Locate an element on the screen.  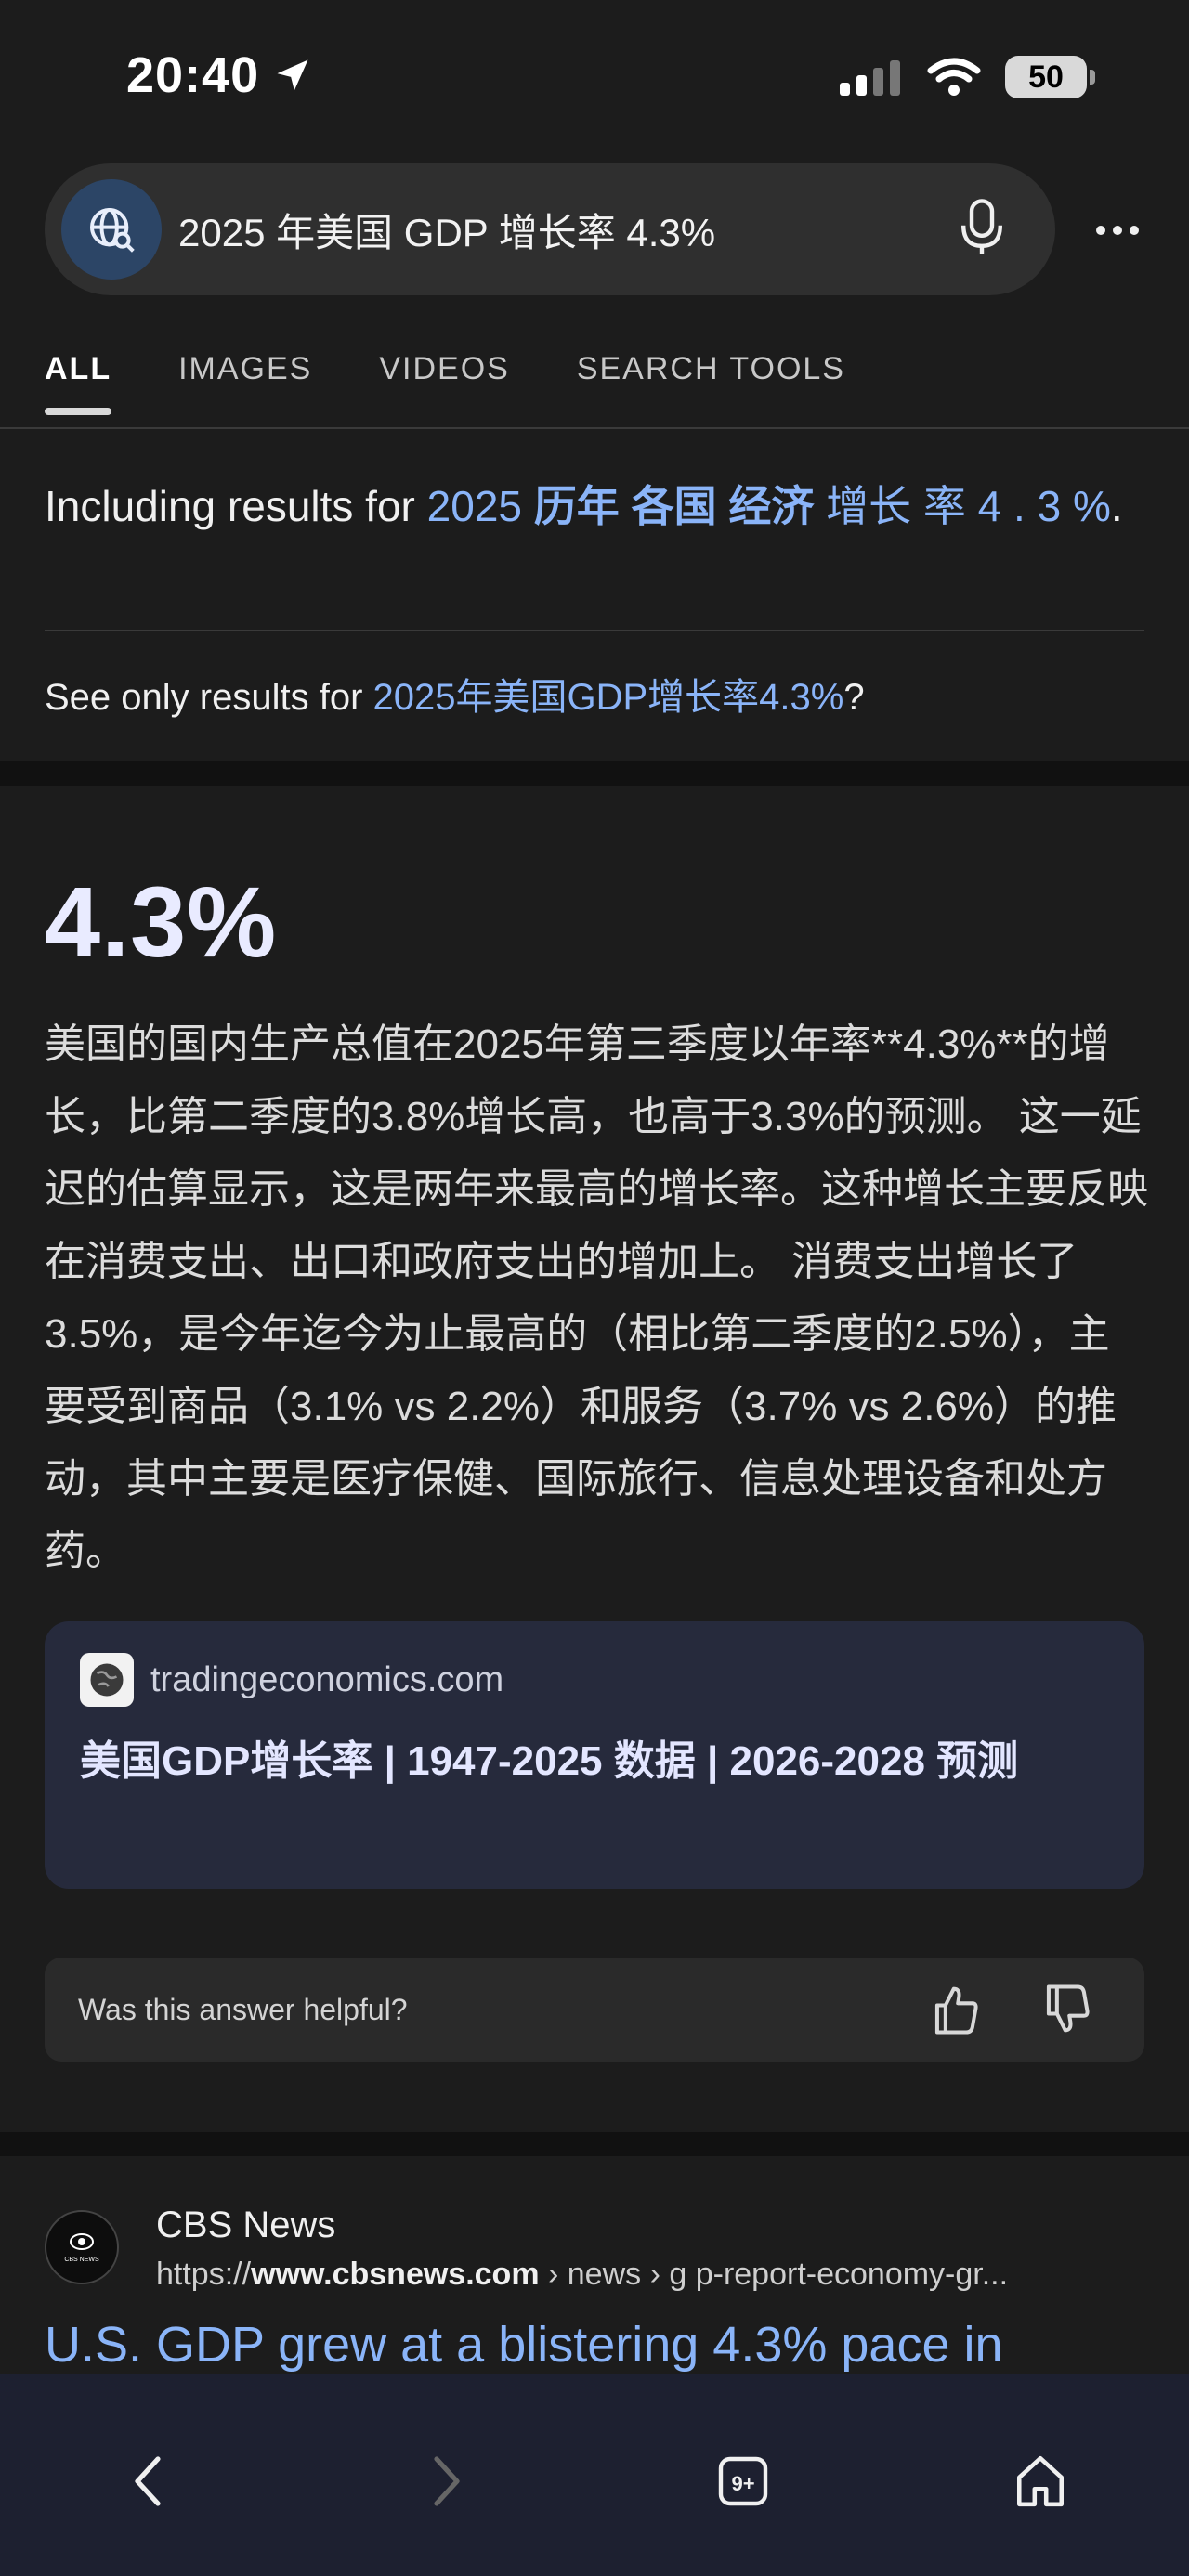
microphone-icon is located at coordinates (982, 230).